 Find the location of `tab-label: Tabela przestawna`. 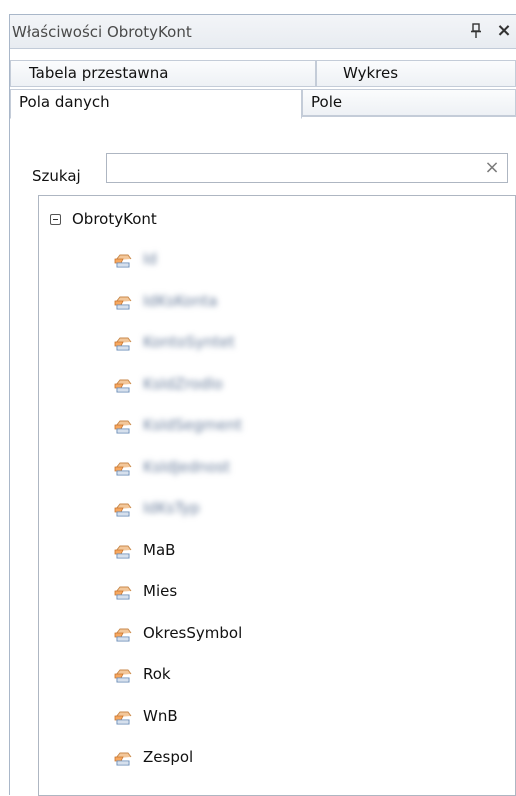

tab-label: Tabela przestawna is located at coordinates (99, 73).